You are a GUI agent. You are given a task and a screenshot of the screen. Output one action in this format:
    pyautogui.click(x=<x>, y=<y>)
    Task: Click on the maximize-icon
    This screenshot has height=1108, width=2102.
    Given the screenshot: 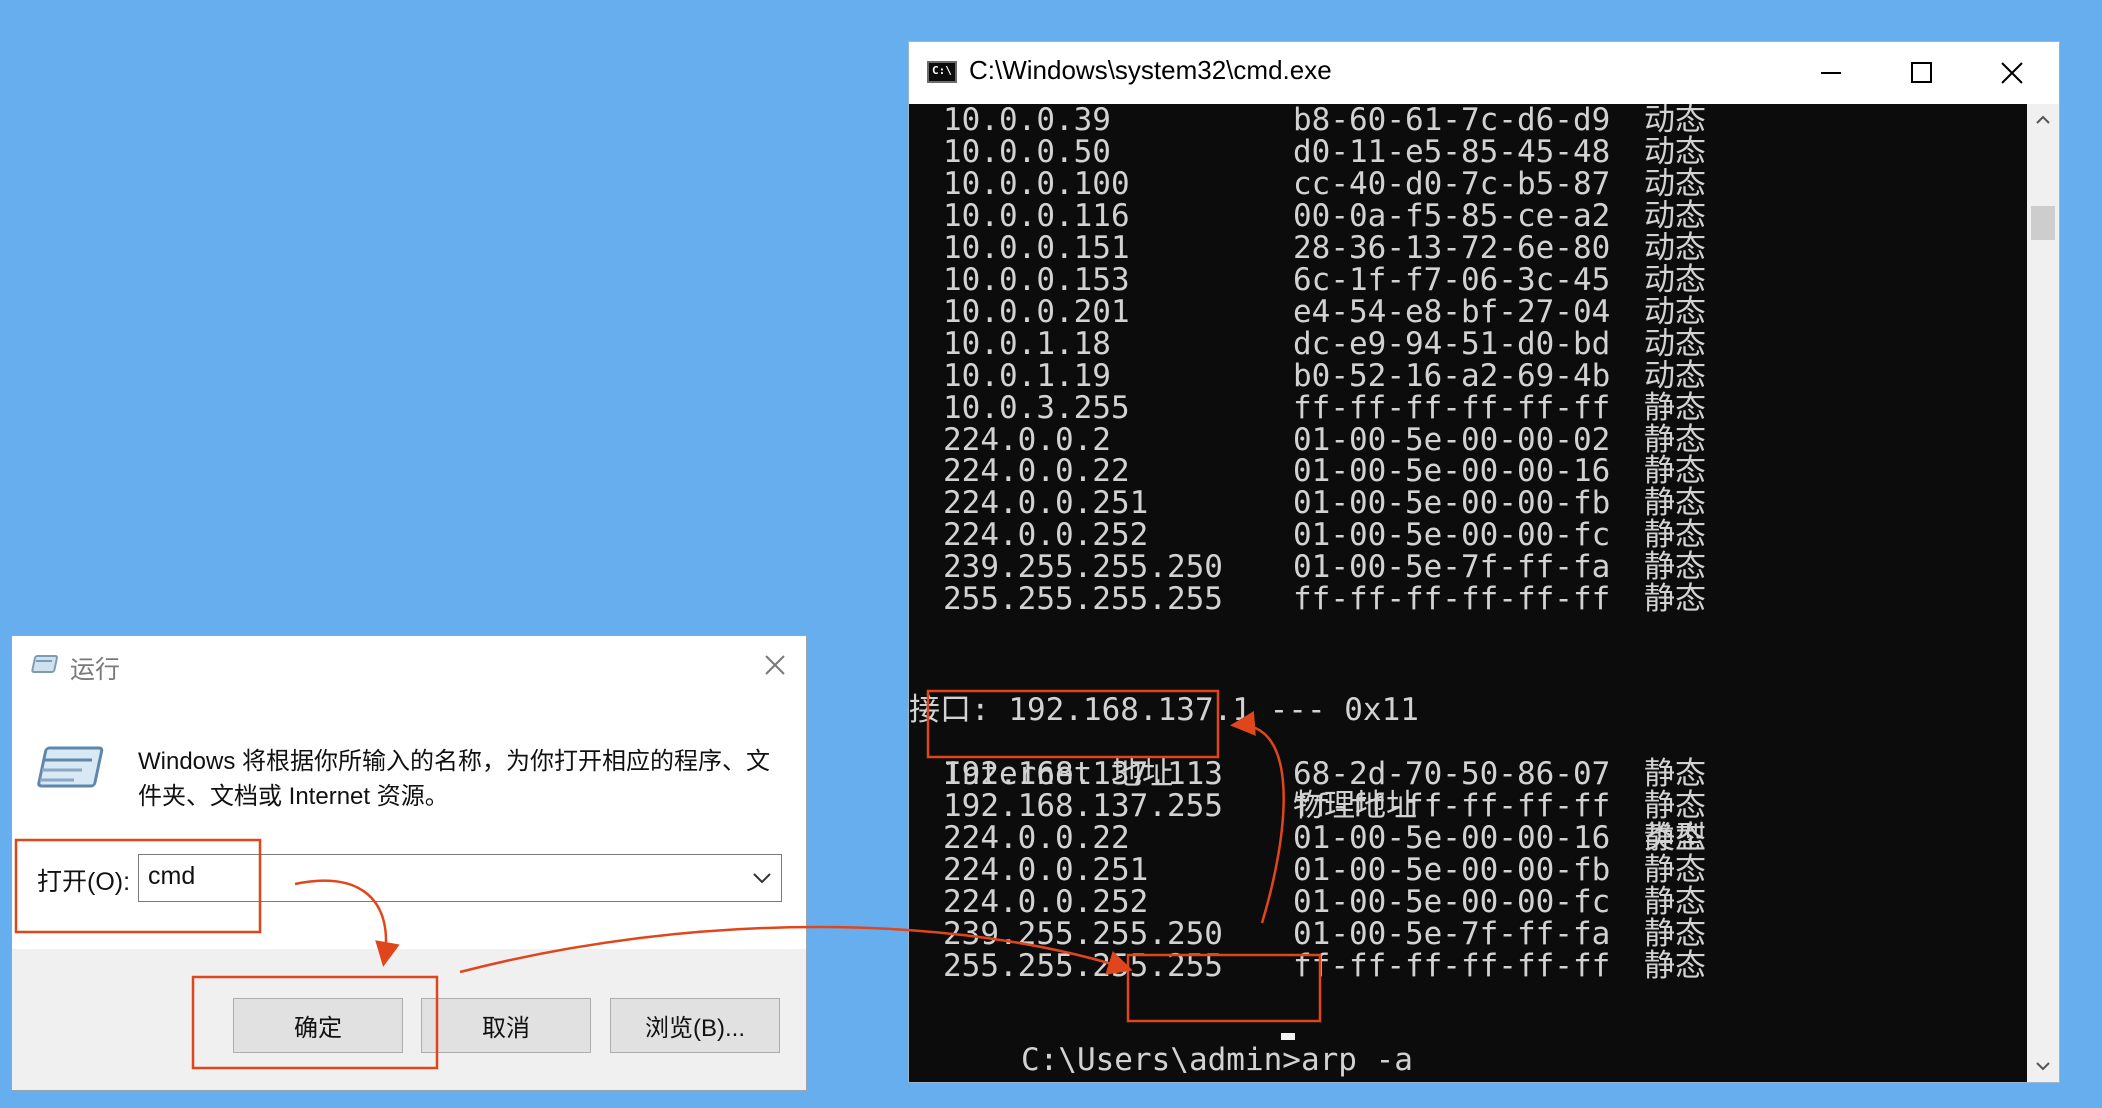 What is the action you would take?
    pyautogui.click(x=1921, y=72)
    